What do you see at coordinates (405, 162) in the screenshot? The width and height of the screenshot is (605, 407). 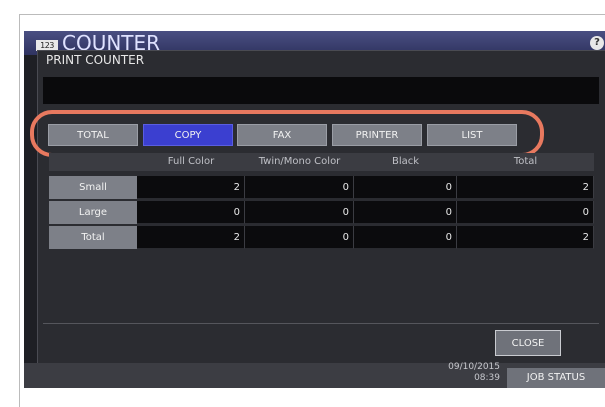 I see `column-header-black: Black` at bounding box center [405, 162].